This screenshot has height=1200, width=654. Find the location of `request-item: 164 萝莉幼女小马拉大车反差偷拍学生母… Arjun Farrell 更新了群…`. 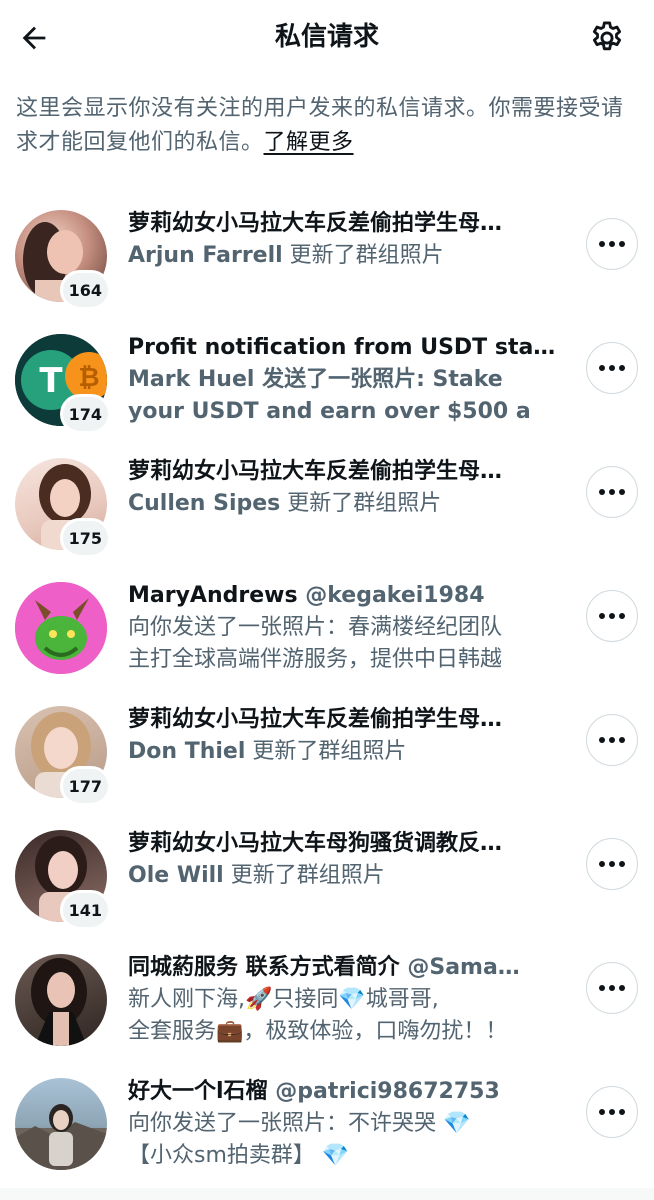

request-item: 164 萝莉幼女小马拉大车反差偷拍学生母… Arjun Farrell 更新了群… is located at coordinates (327, 253).